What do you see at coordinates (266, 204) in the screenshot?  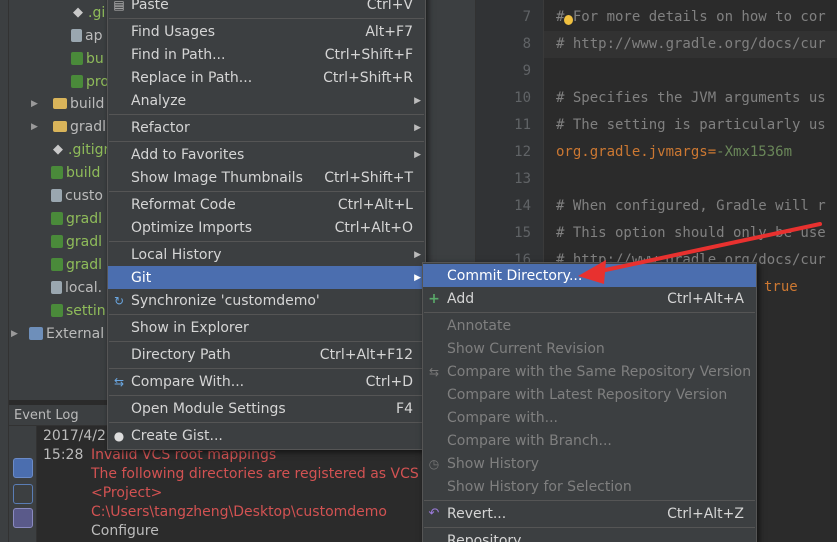 I see `menu-item-reformat-code: Reformat Code Ctrl+Alt+L` at bounding box center [266, 204].